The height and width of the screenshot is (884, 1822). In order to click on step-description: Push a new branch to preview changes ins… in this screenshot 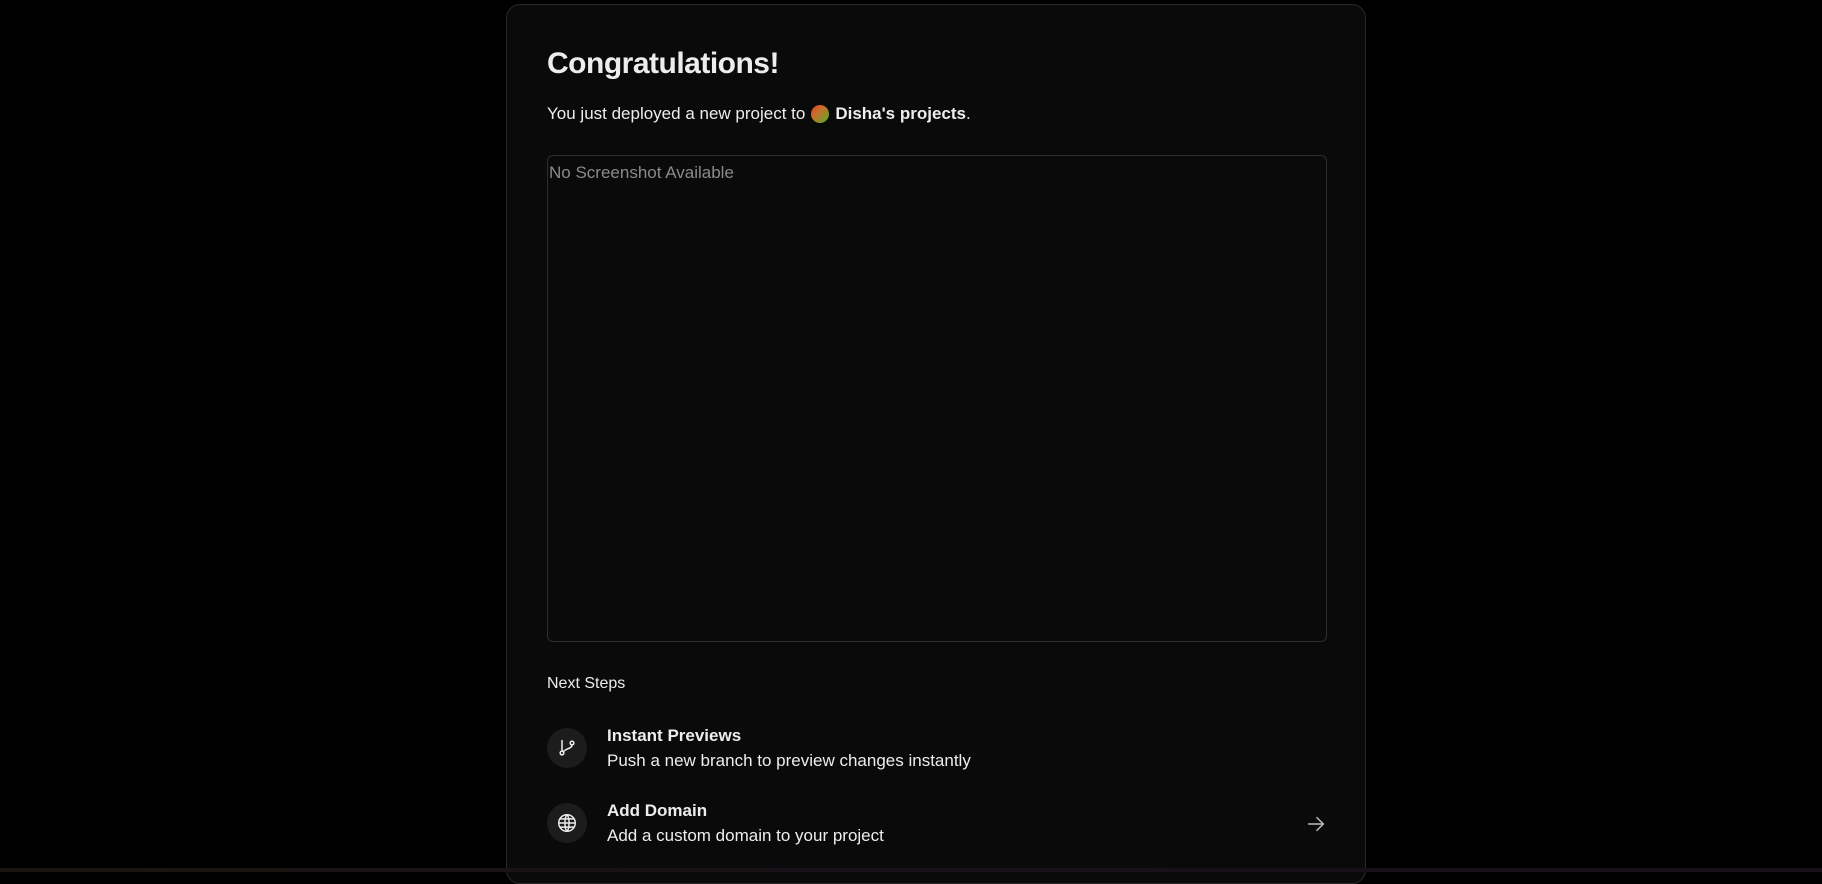, I will do `click(789, 760)`.